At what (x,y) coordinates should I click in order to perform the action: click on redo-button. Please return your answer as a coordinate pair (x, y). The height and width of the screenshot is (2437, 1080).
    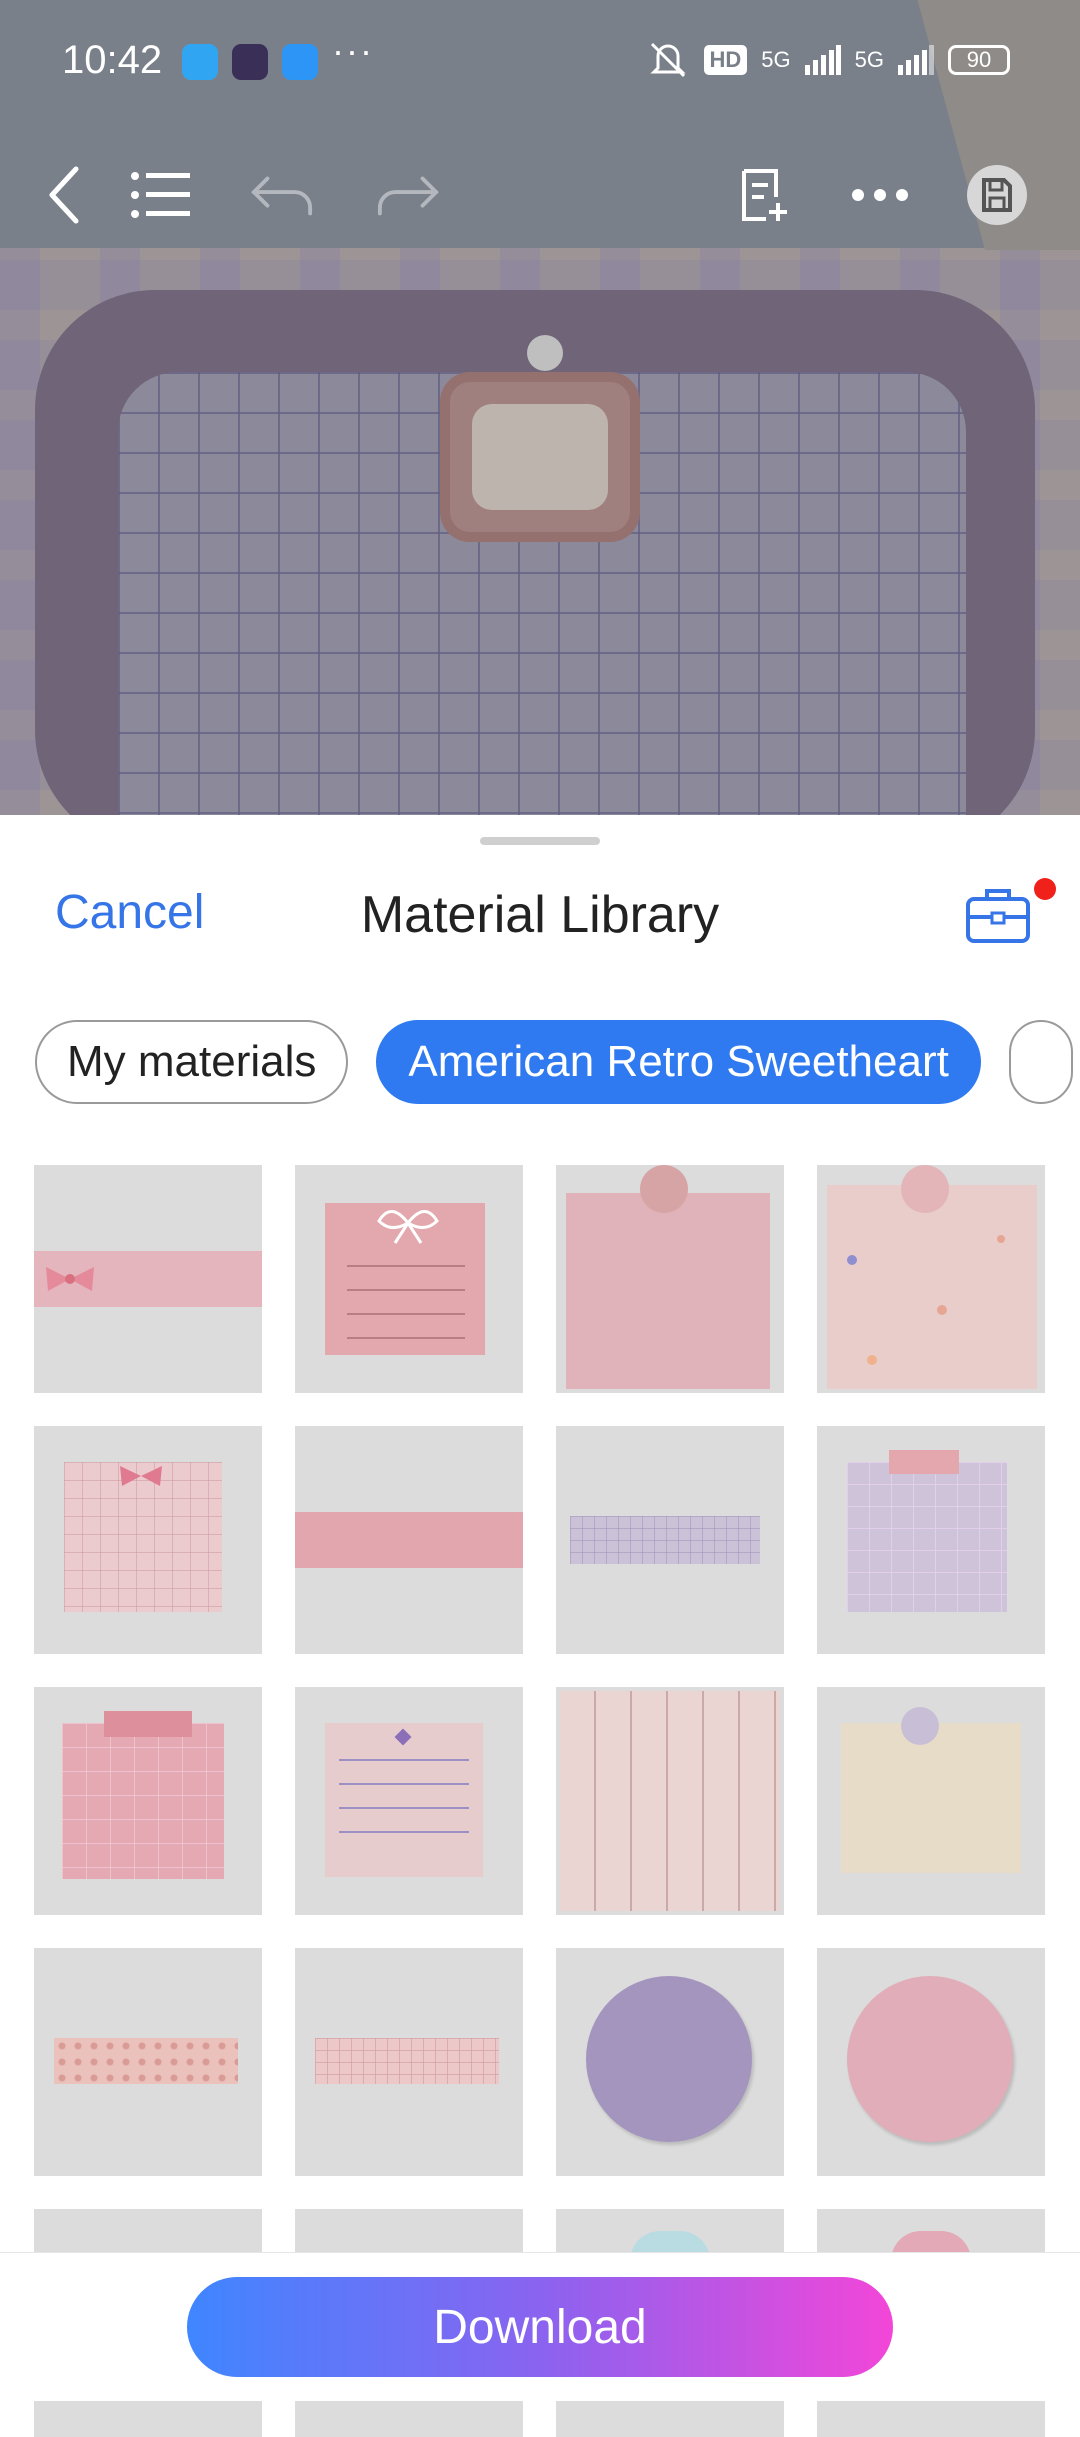
    Looking at the image, I should click on (408, 195).